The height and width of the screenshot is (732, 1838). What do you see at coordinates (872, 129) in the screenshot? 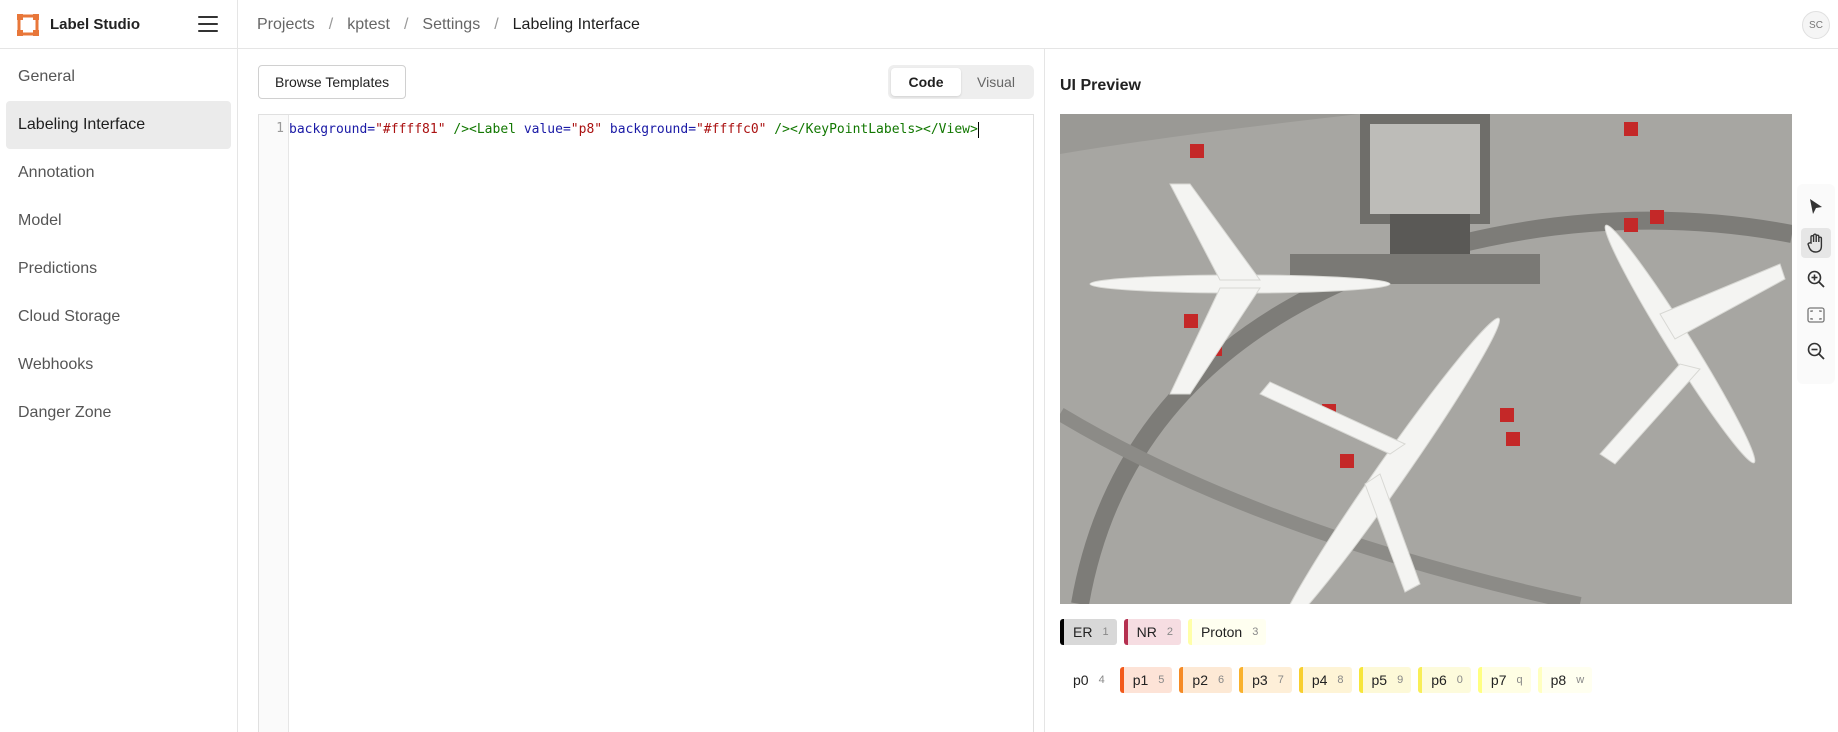
I see `code-token: /></KeyPointLabels></View>` at bounding box center [872, 129].